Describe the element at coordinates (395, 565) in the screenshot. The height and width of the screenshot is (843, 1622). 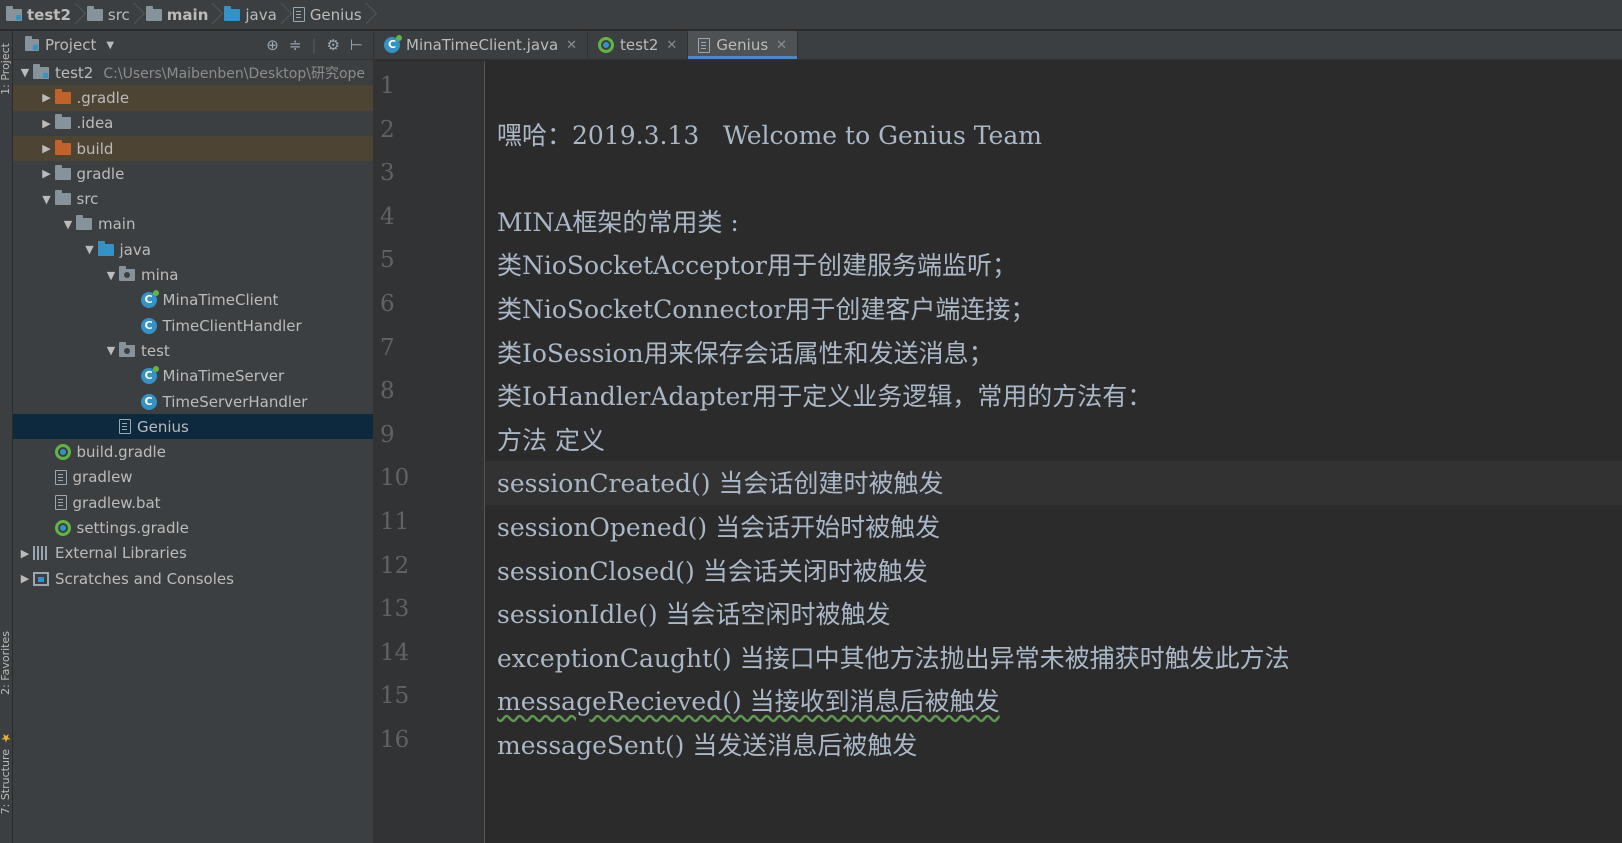
I see `line-number: 12` at that location.